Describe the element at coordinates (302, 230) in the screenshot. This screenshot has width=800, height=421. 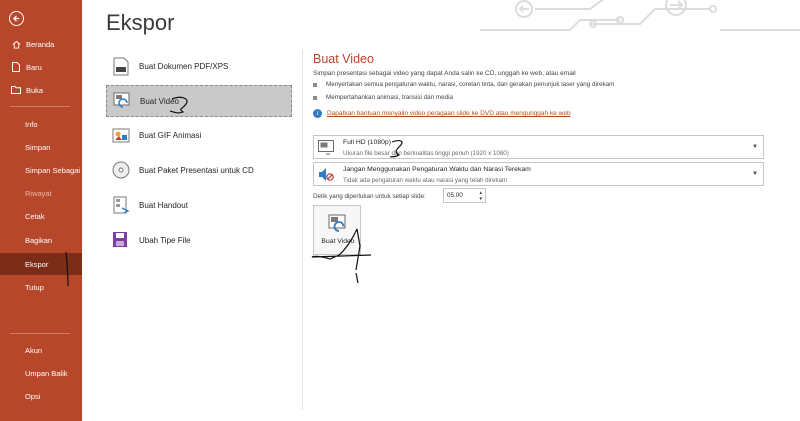
I see `section-divider` at that location.